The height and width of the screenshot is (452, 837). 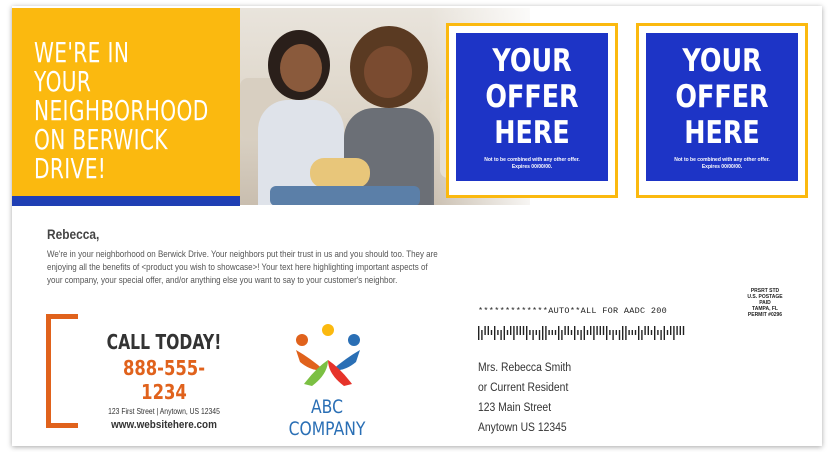 What do you see at coordinates (515, 408) in the screenshot?
I see `recipient-line: 123 Main Street` at bounding box center [515, 408].